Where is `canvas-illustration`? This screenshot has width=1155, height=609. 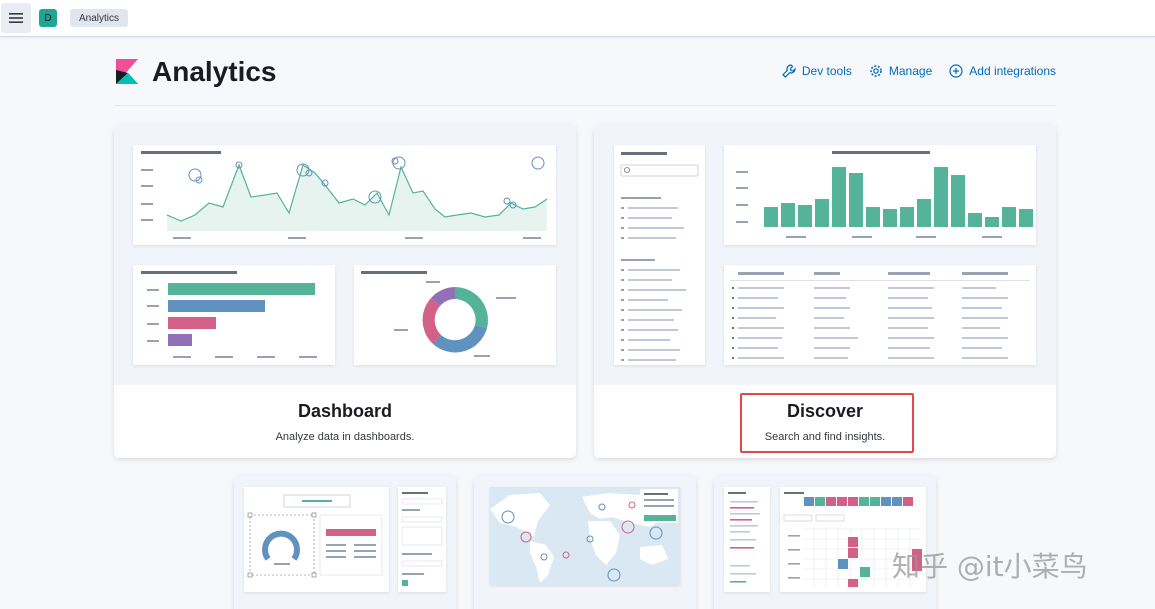
canvas-illustration is located at coordinates (345, 542).